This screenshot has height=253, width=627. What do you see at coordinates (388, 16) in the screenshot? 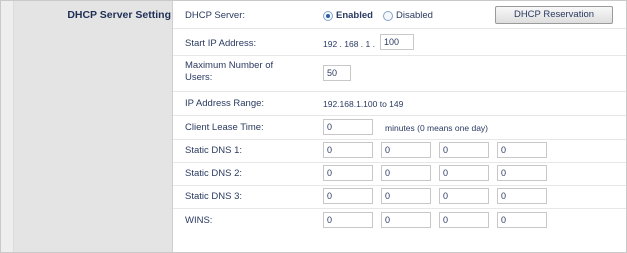
I see `dhcp-disabled-radio` at bounding box center [388, 16].